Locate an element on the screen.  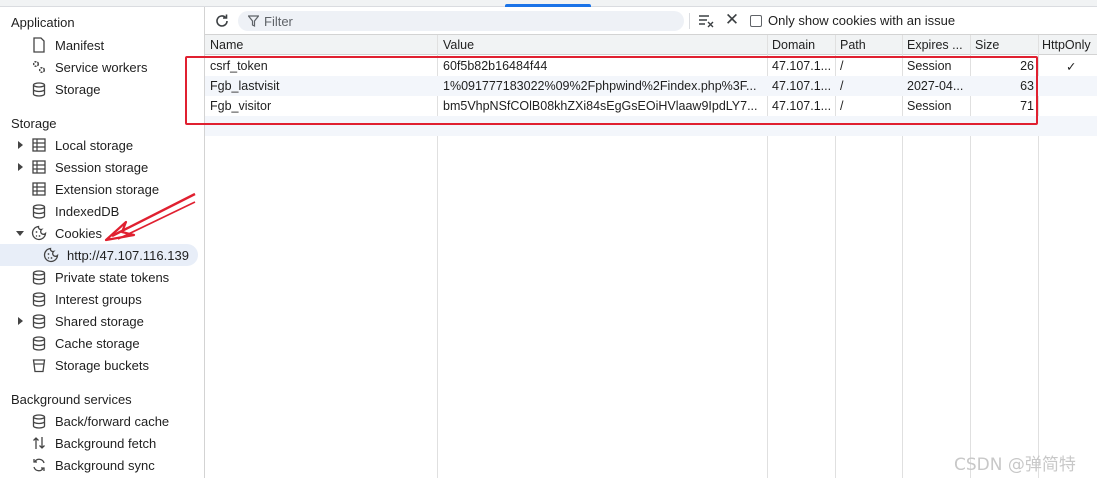
sidebar-item-back-forward-cache: Back/forward cache is located at coordinates (102, 421).